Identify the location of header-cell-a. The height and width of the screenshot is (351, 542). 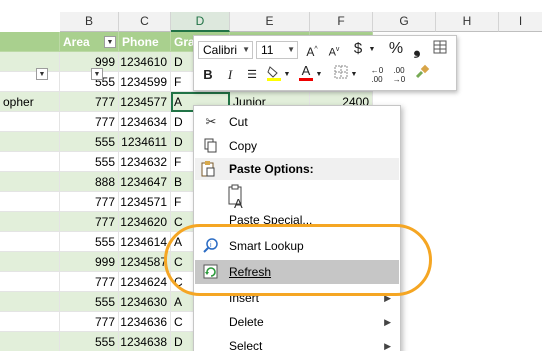
(30, 42).